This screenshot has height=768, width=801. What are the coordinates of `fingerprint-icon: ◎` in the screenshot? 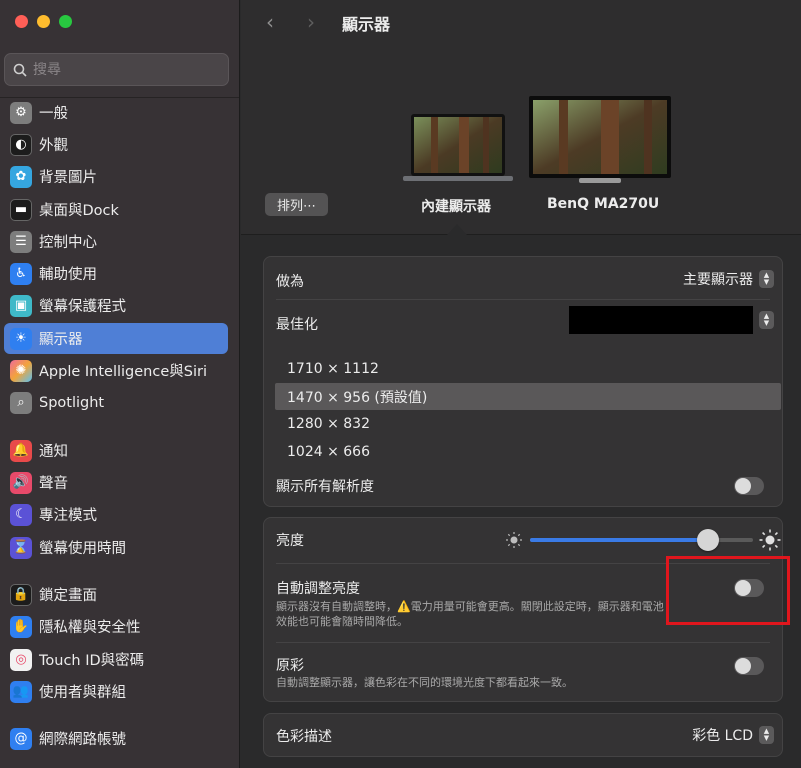 It's located at (21, 659).